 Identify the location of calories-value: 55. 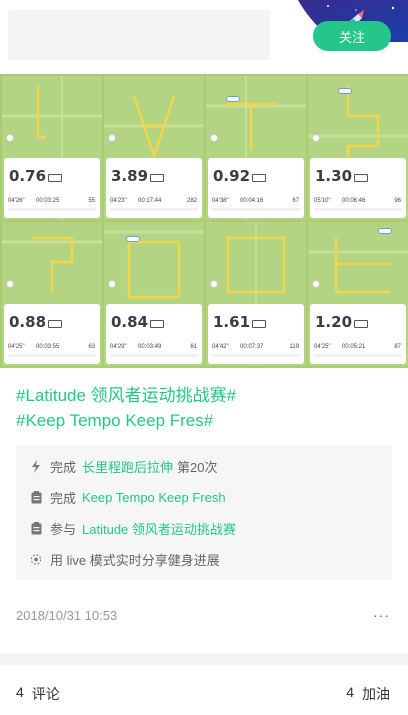
(91, 201).